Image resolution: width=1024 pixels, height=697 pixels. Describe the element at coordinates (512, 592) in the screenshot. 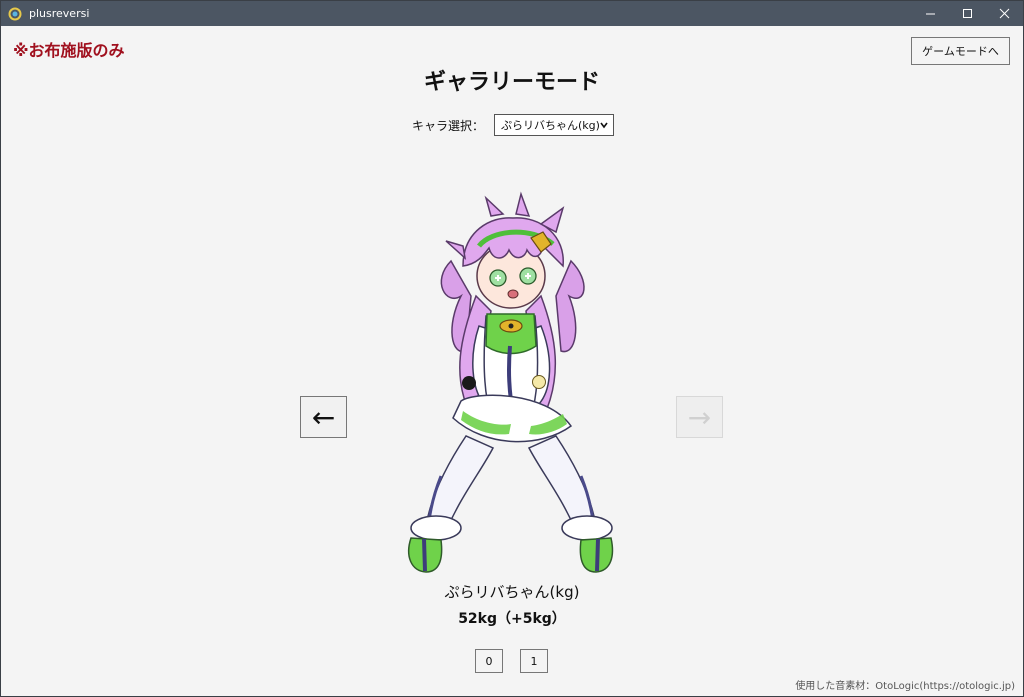

I see `character-name: ぷらリバちゃん(kg)` at that location.